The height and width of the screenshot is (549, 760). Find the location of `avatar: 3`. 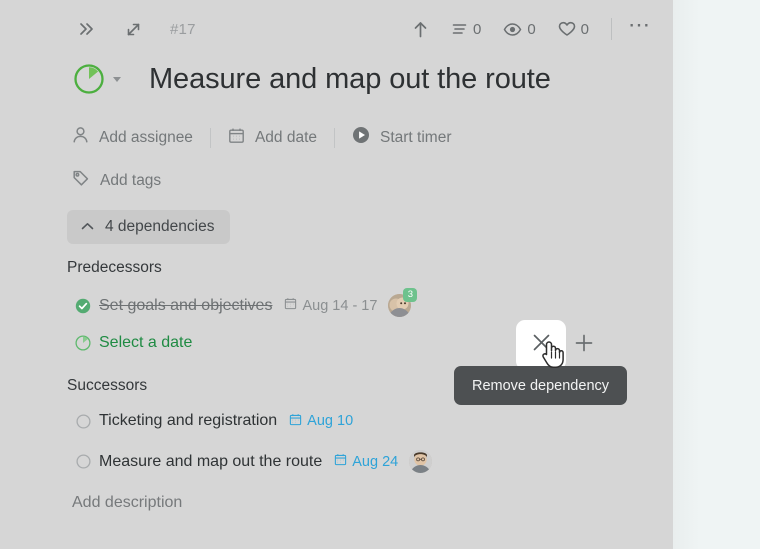

avatar: 3 is located at coordinates (403, 302).